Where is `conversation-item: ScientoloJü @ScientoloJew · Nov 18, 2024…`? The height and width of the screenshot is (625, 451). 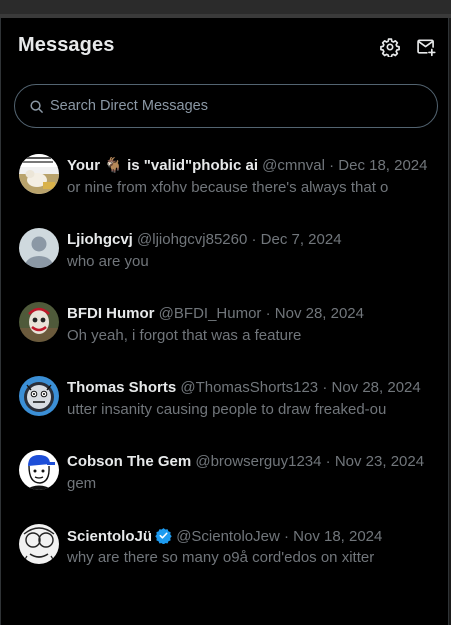 conversation-item: ScientoloJü @ScientoloJew · Nov 18, 2024… is located at coordinates (224, 545).